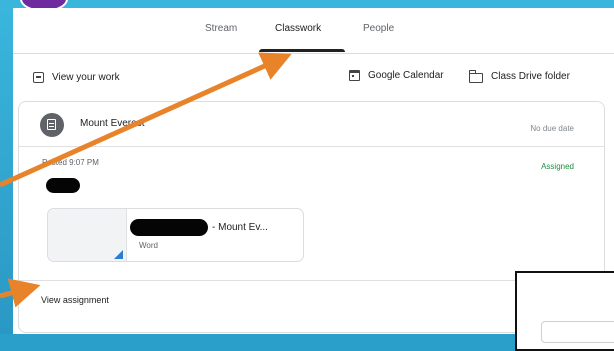  Describe the element at coordinates (63, 185) in the screenshot. I see `redacted-instructions` at that location.